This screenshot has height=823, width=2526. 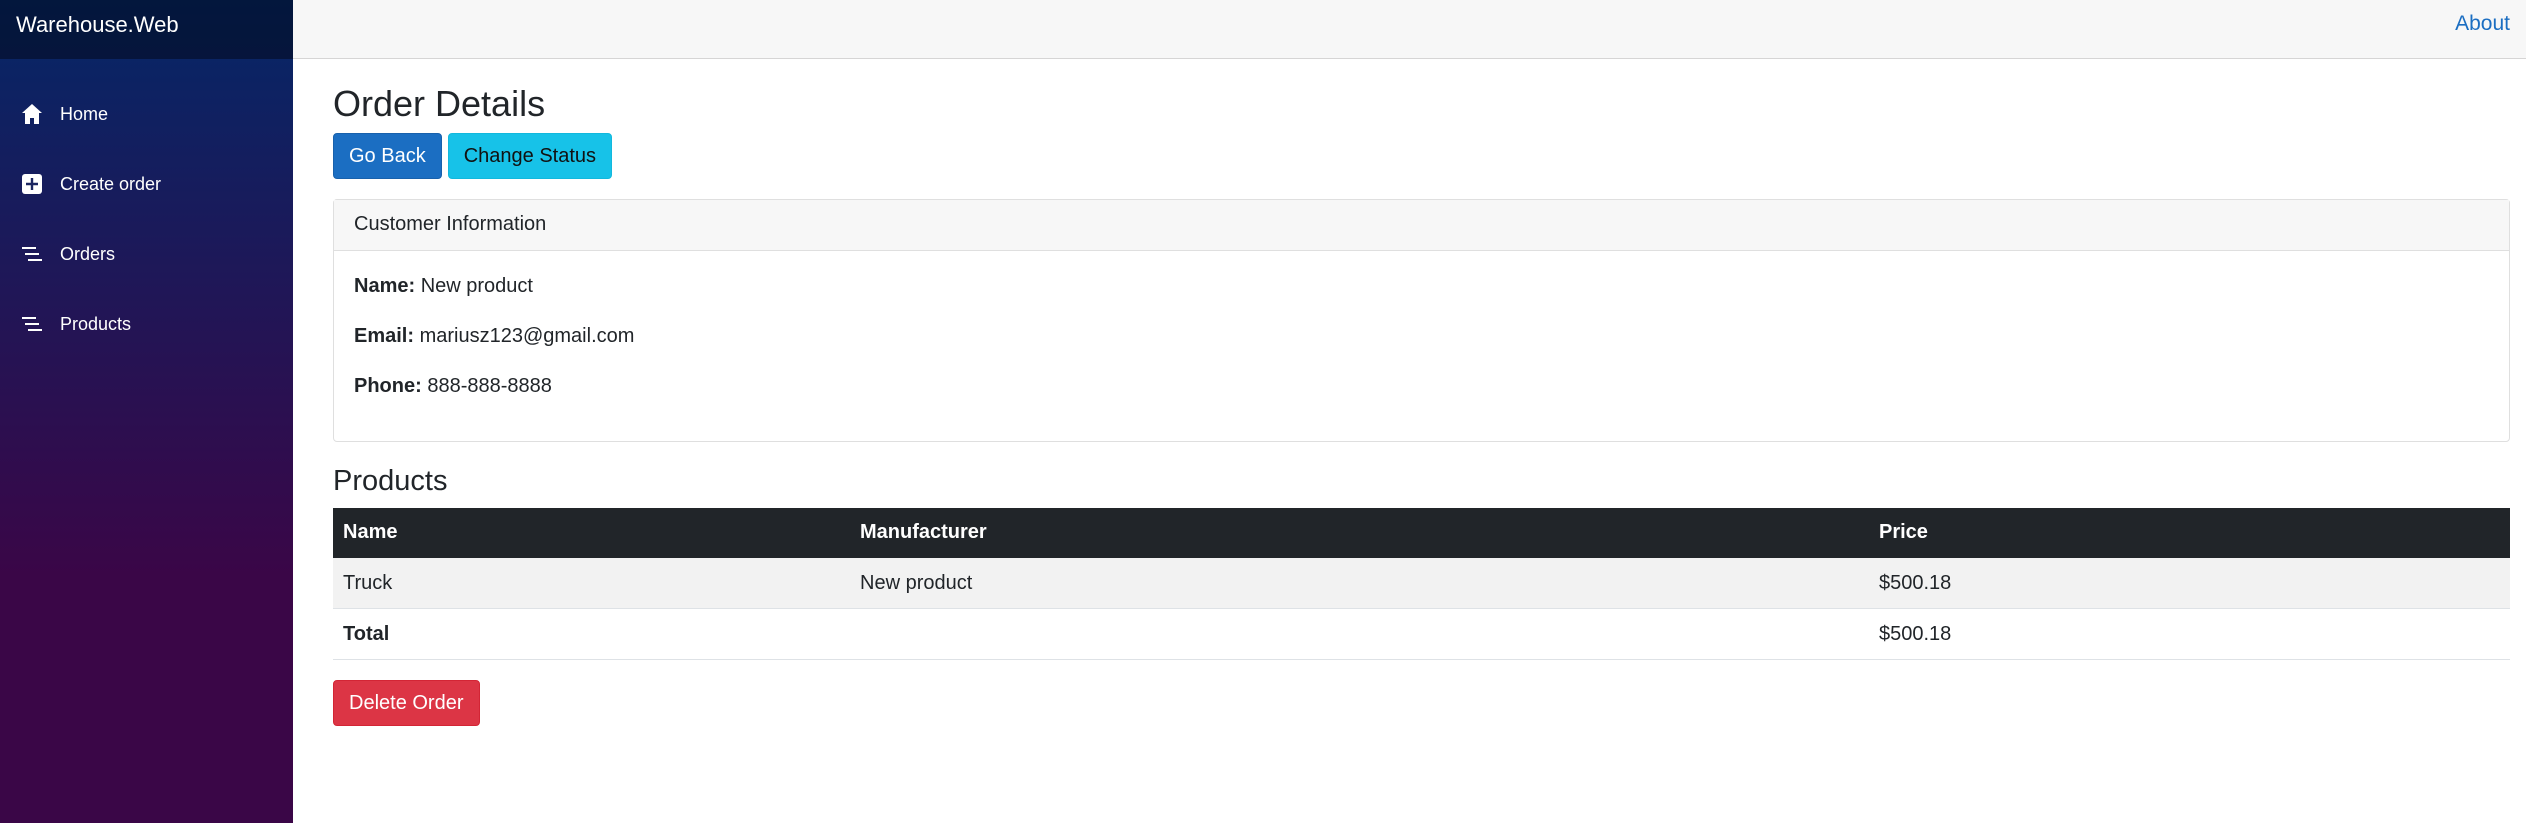 I want to click on customer-email-value: mariusz123@gmail.com, so click(x=527, y=336).